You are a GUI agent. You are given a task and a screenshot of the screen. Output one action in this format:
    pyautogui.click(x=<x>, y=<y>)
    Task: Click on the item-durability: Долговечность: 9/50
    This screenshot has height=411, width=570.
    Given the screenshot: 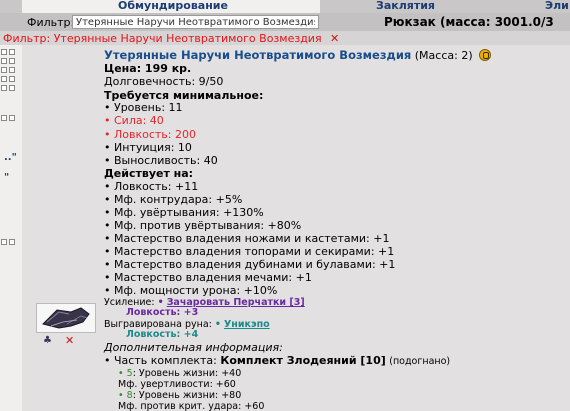 What is the action you would take?
    pyautogui.click(x=164, y=81)
    